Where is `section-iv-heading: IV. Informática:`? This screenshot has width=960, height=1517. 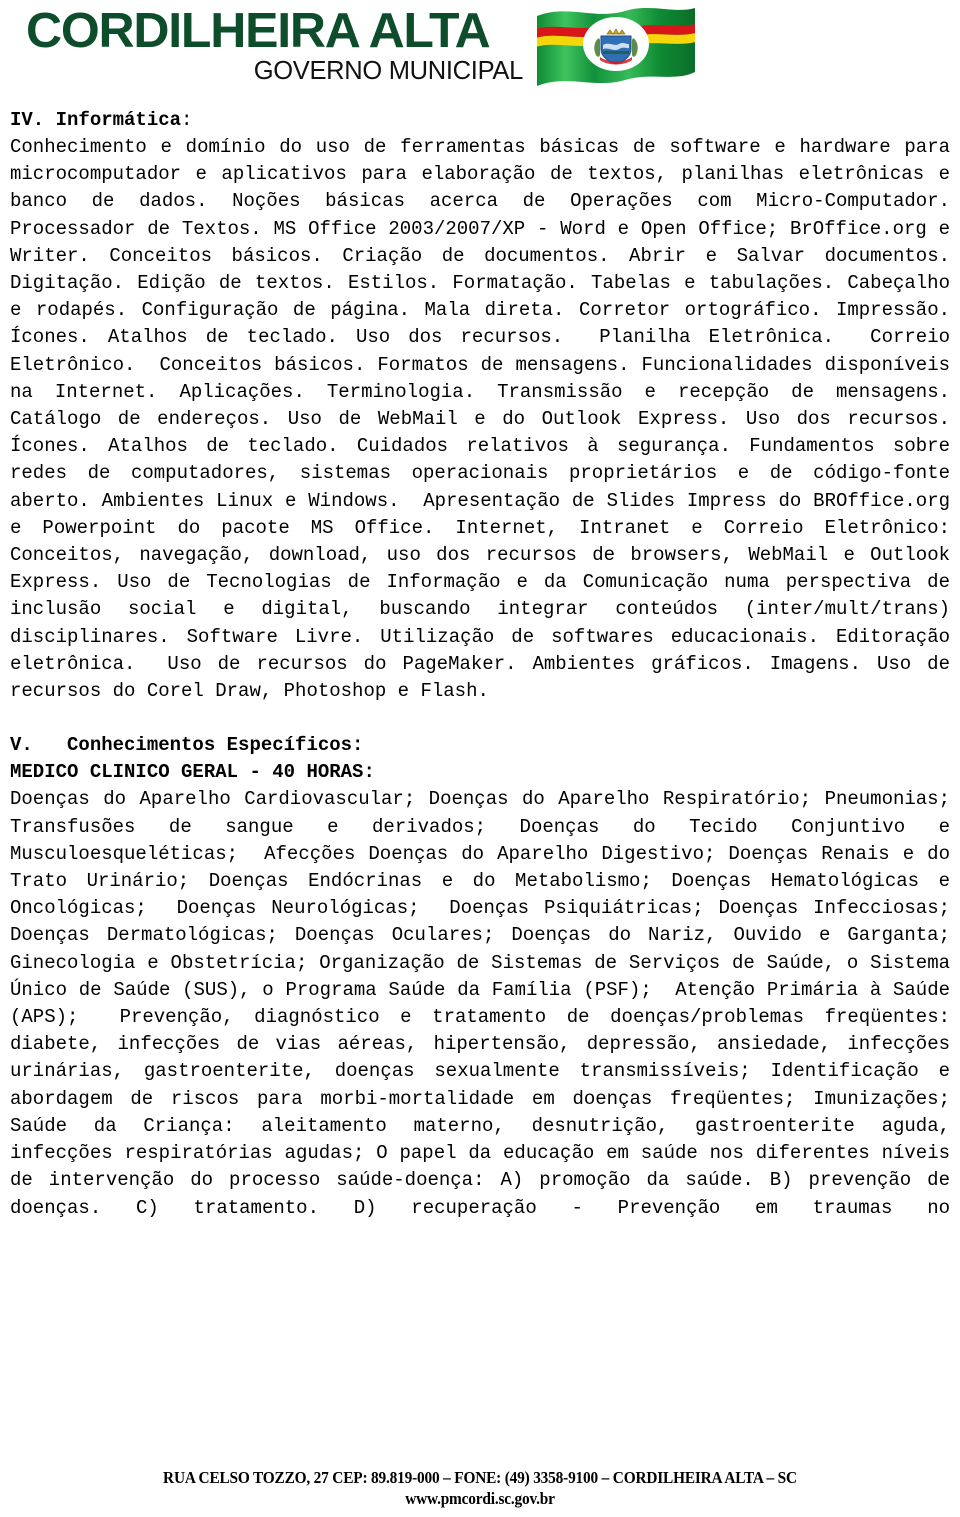
section-iv-heading: IV. Informática: is located at coordinates (480, 120).